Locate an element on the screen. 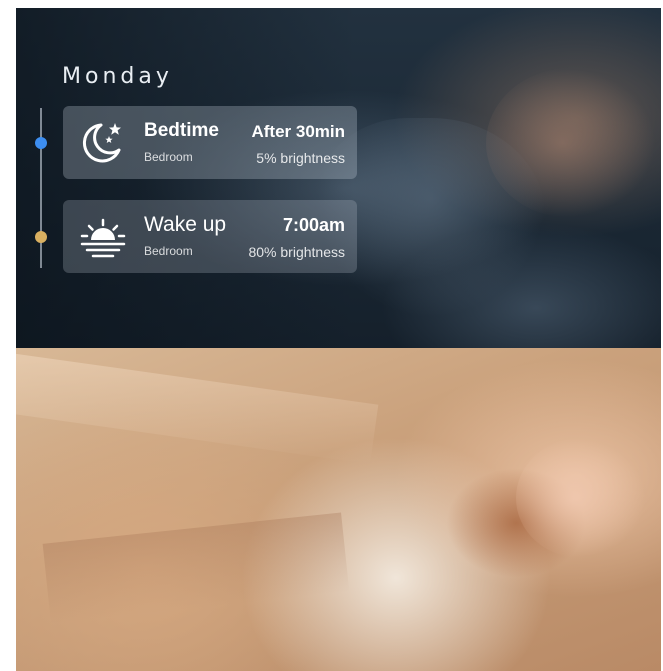 Image resolution: width=663 pixels, height=671 pixels. schedule-brightness: 5% brightness is located at coordinates (300, 158).